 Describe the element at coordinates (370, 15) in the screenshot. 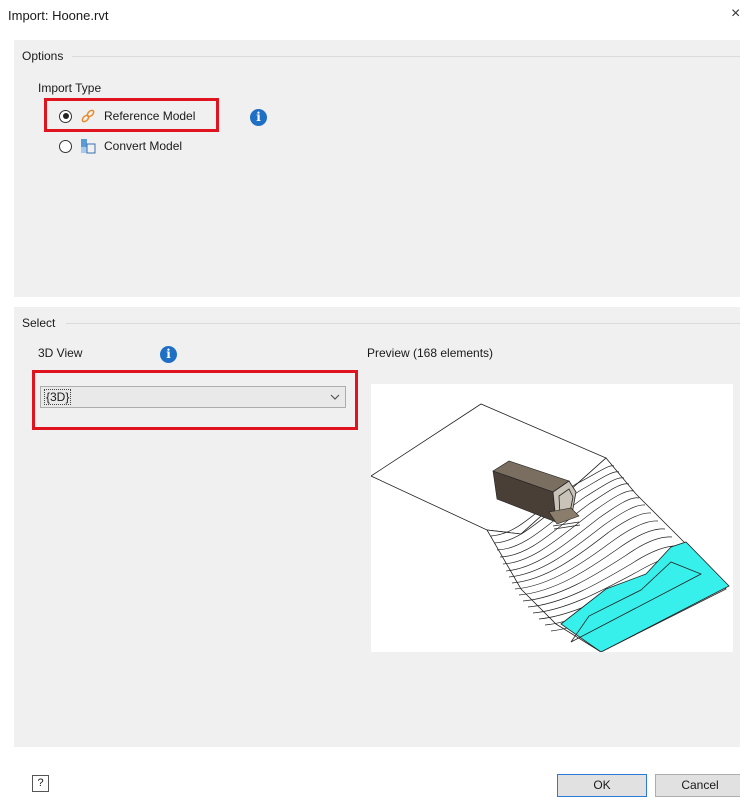

I see `title-bar: Import: Hoone.rvt ×` at that location.